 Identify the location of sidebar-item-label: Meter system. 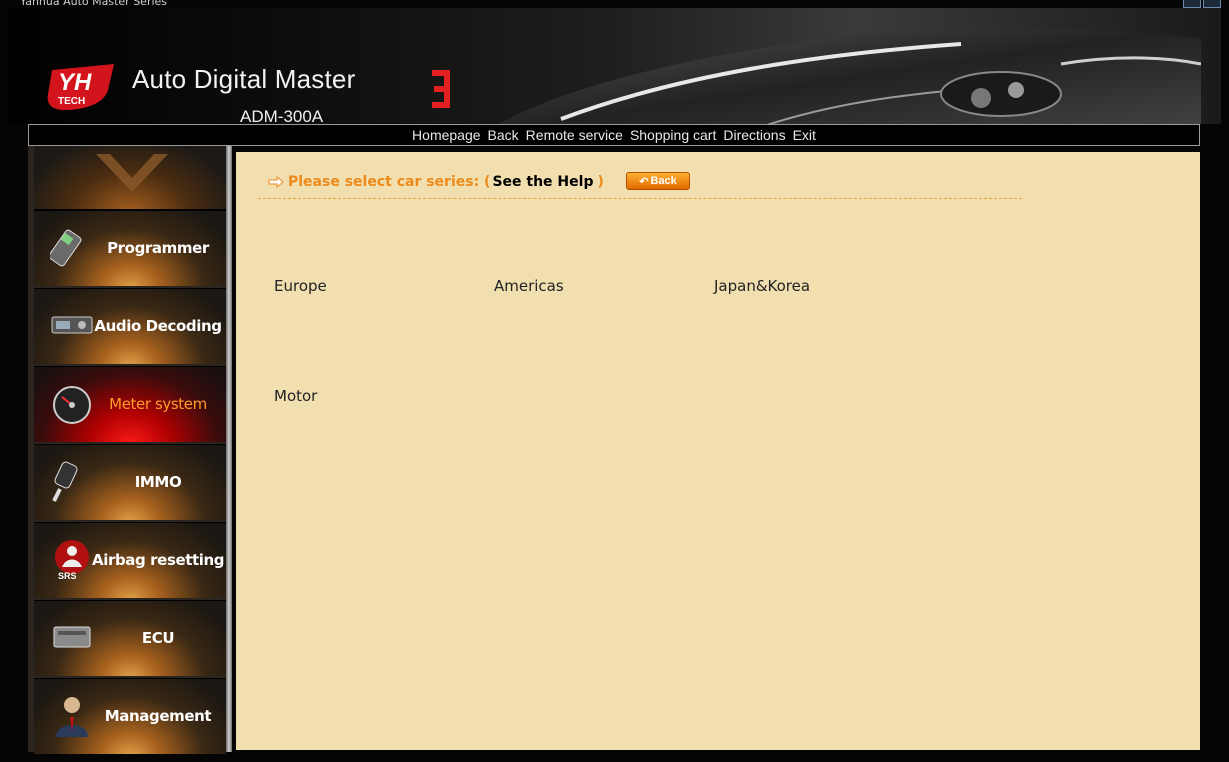
(158, 404).